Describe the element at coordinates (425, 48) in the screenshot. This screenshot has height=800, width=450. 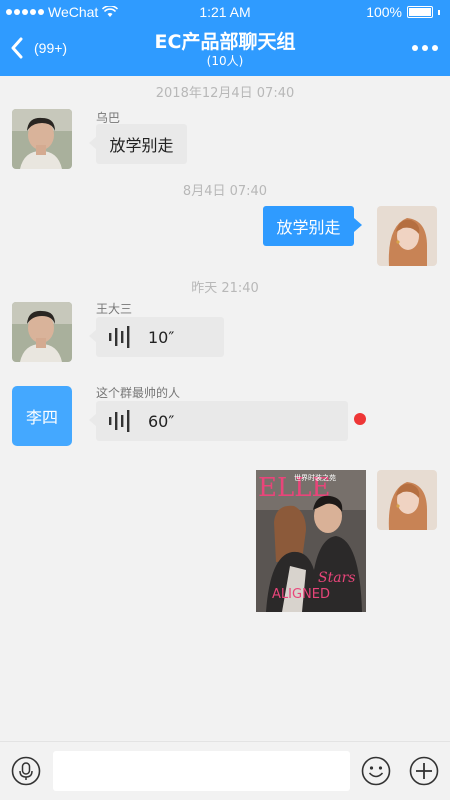
I see `more-button` at that location.